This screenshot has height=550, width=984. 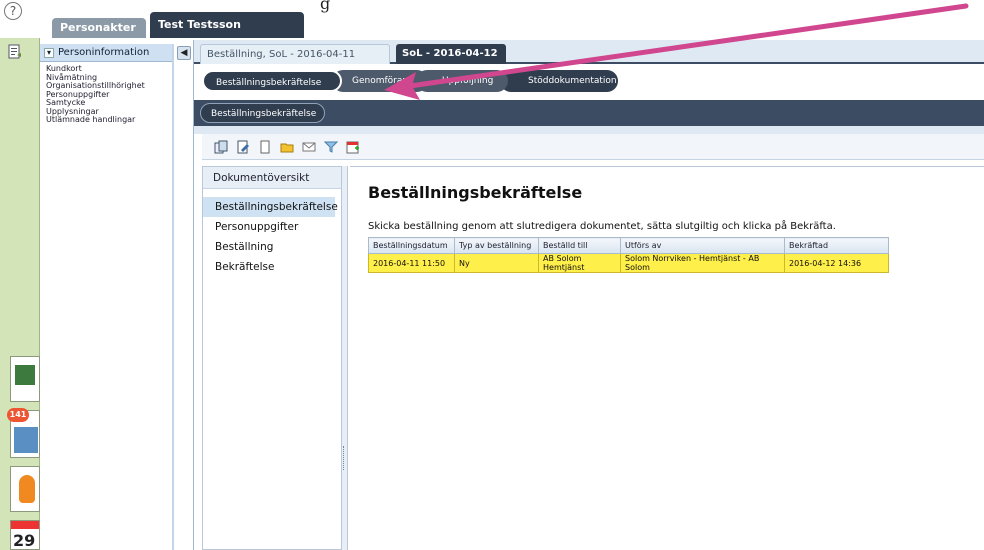 What do you see at coordinates (15, 52) in the screenshot?
I see `document-icon` at bounding box center [15, 52].